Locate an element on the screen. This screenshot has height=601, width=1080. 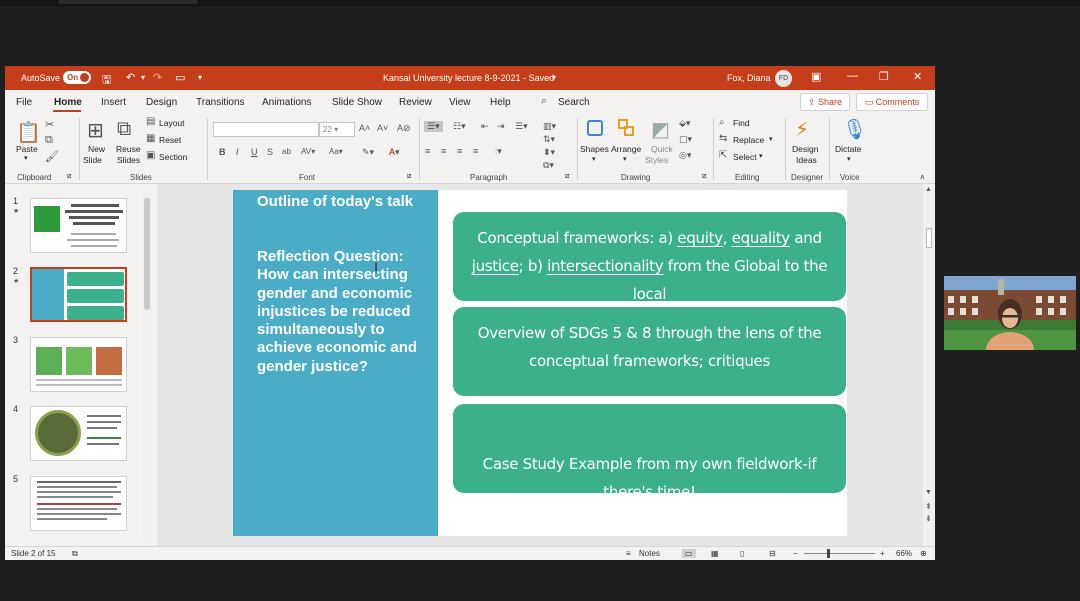
video-feed is located at coordinates (1010, 313).